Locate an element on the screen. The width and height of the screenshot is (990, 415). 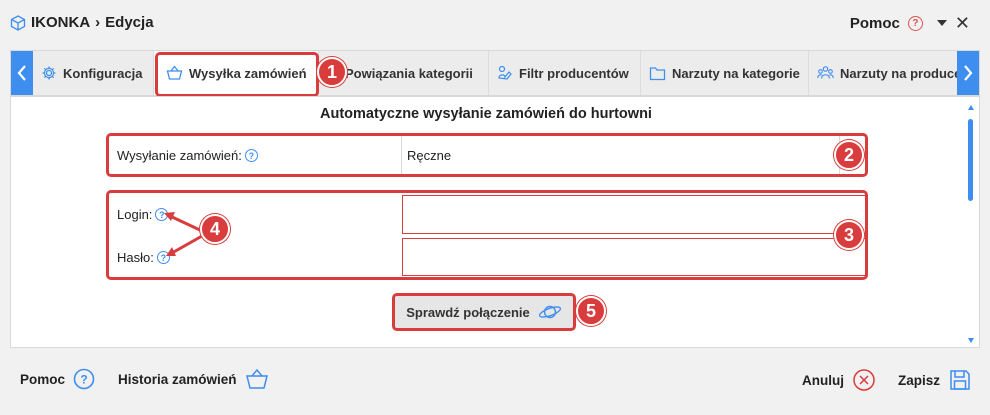
cancel-button: Anuluj is located at coordinates (839, 380).